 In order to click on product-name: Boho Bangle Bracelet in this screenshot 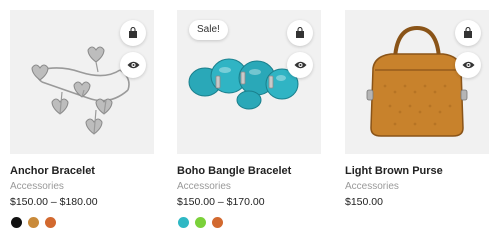, I will do `click(234, 171)`.